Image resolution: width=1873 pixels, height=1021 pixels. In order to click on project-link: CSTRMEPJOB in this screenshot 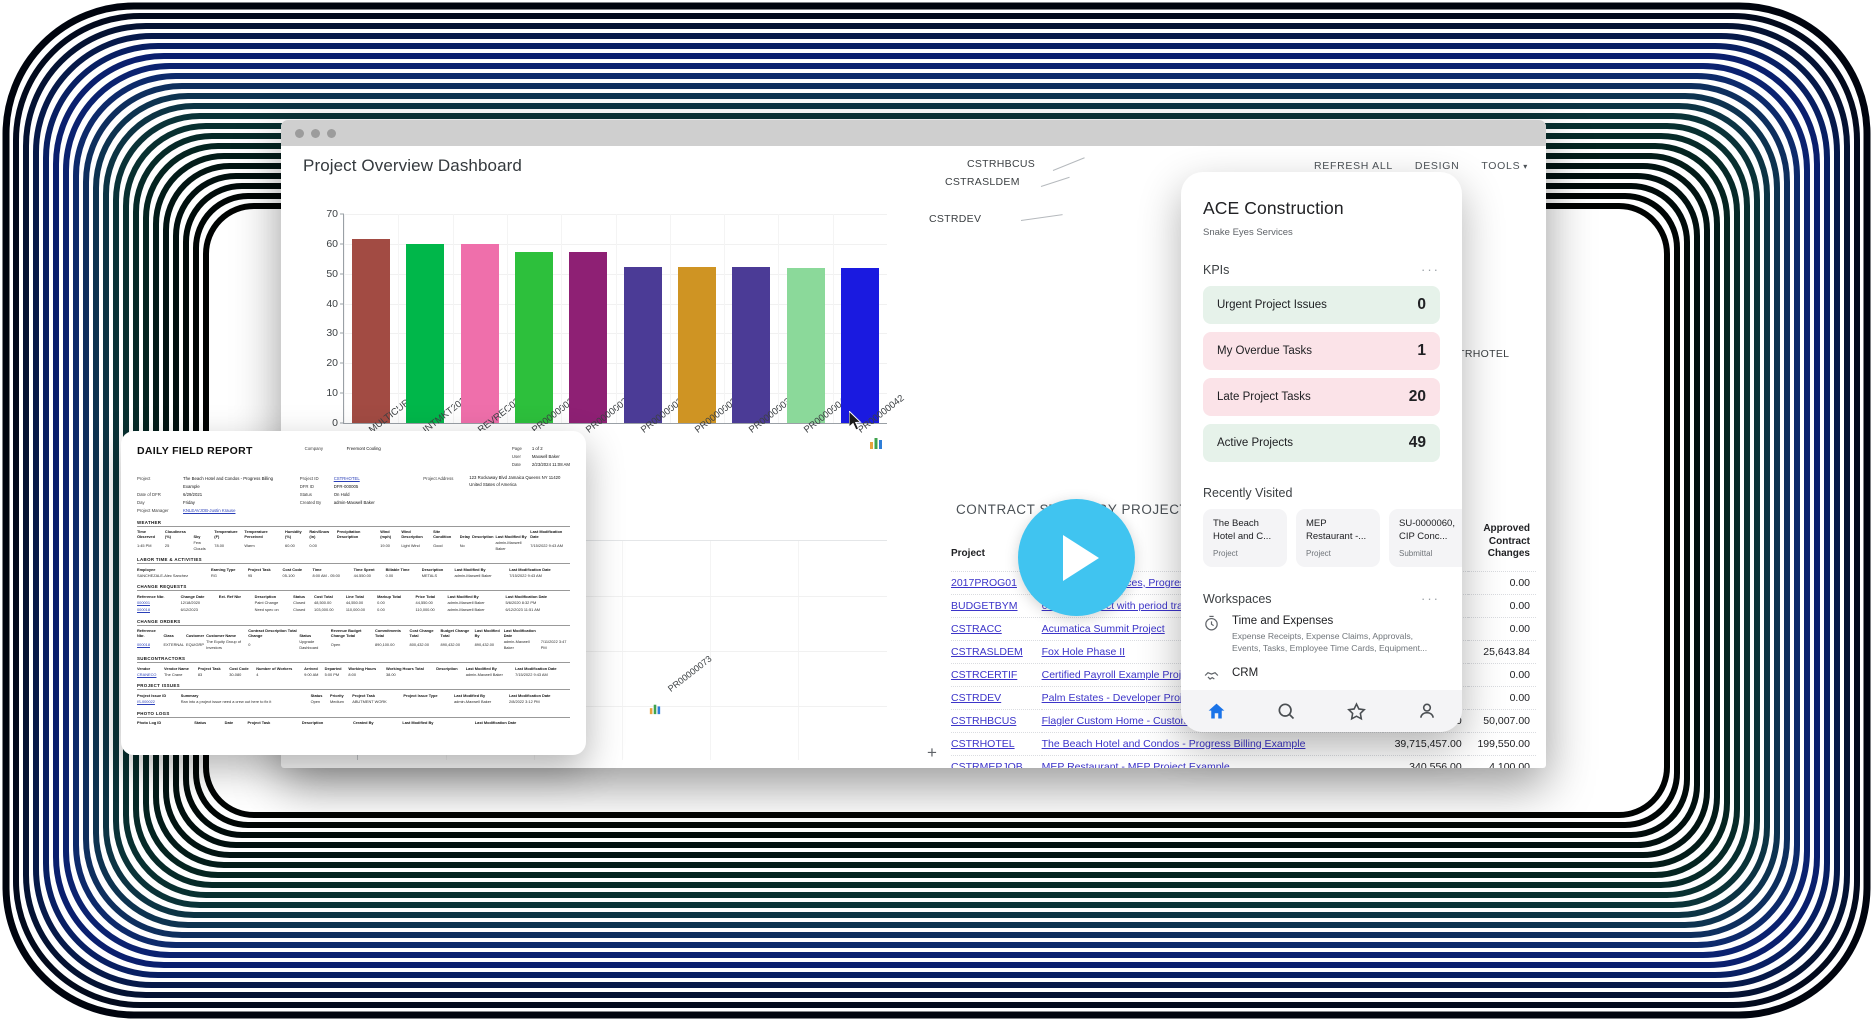, I will do `click(987, 765)`.